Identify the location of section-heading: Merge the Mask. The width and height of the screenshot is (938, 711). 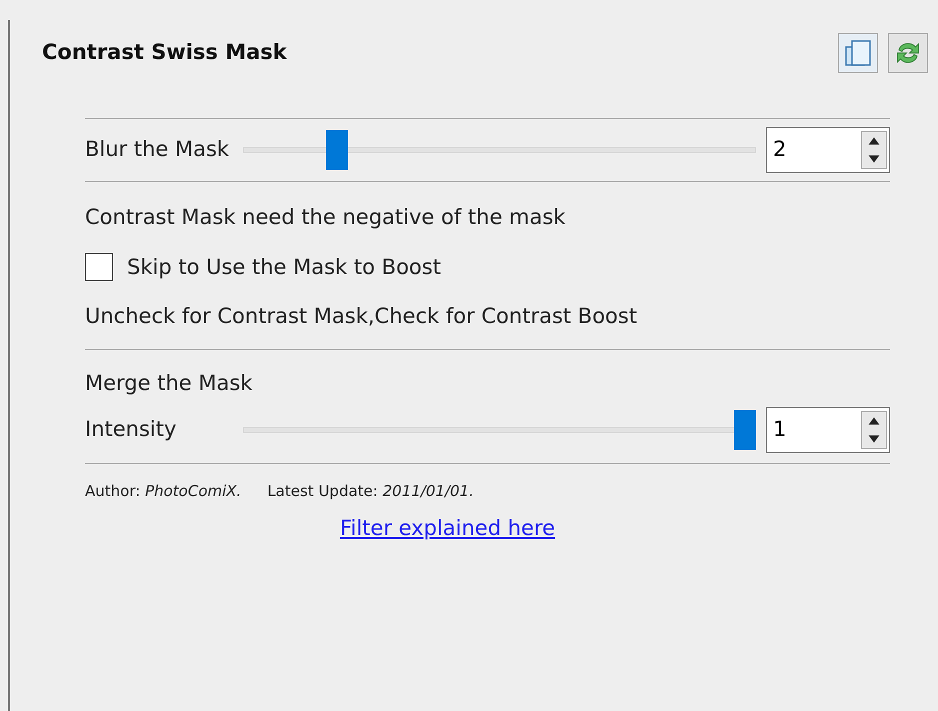
(169, 383).